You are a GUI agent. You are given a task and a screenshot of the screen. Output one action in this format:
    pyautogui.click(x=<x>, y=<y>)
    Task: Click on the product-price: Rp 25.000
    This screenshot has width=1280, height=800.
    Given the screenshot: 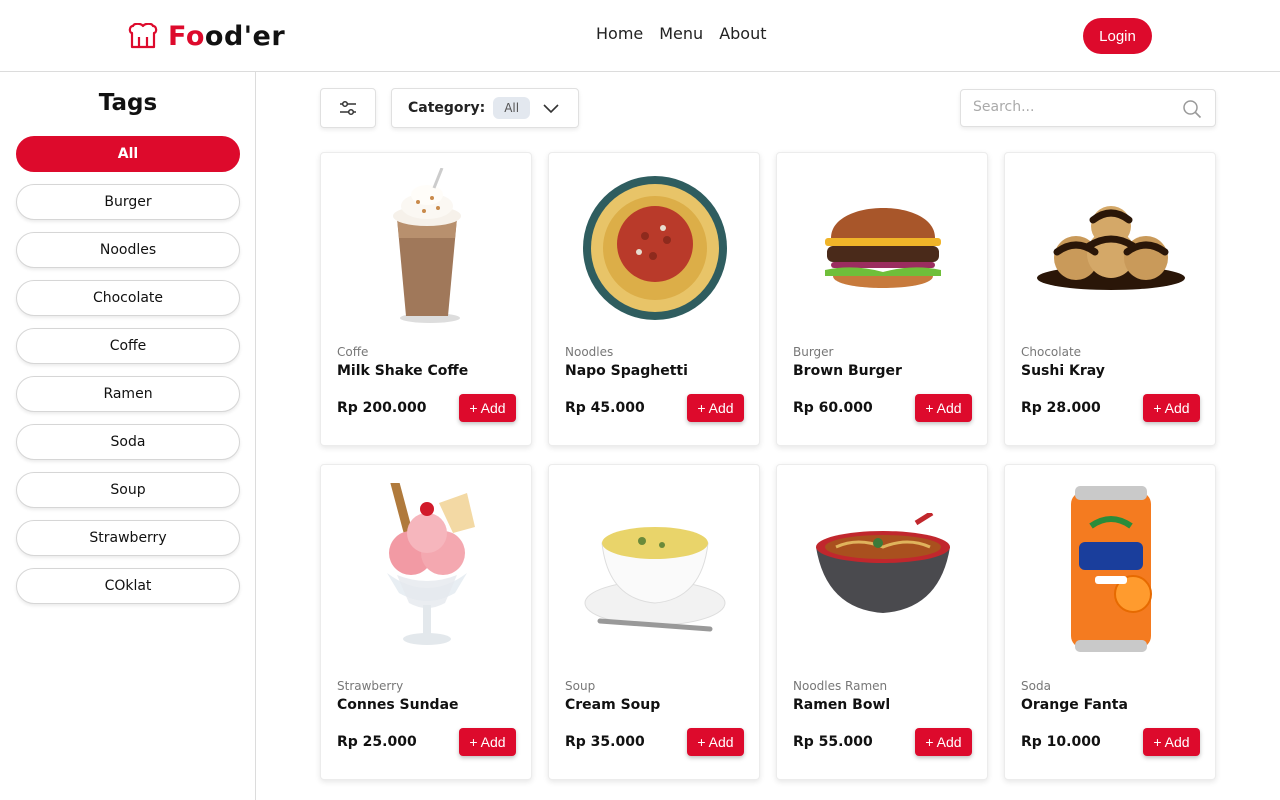 What is the action you would take?
    pyautogui.click(x=377, y=742)
    